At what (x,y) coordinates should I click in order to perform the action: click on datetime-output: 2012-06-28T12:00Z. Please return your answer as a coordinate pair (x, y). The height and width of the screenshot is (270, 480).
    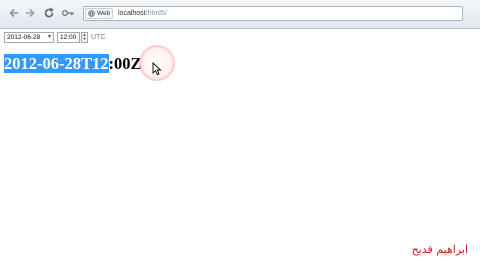
    Looking at the image, I should click on (73, 63).